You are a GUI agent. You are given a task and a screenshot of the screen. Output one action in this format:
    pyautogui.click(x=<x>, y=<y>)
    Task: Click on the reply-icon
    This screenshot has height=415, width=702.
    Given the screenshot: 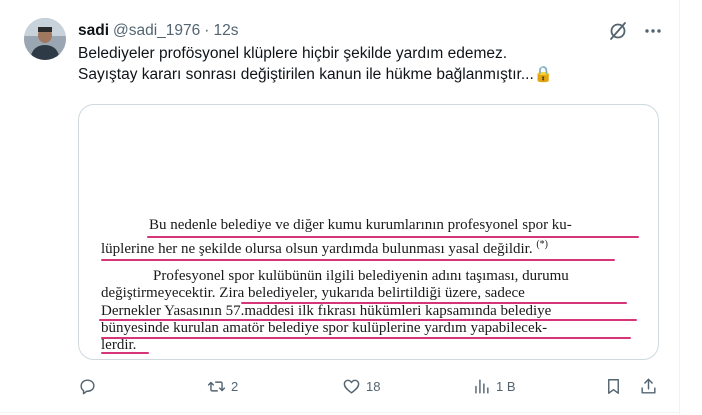 What is the action you would take?
    pyautogui.click(x=87, y=386)
    